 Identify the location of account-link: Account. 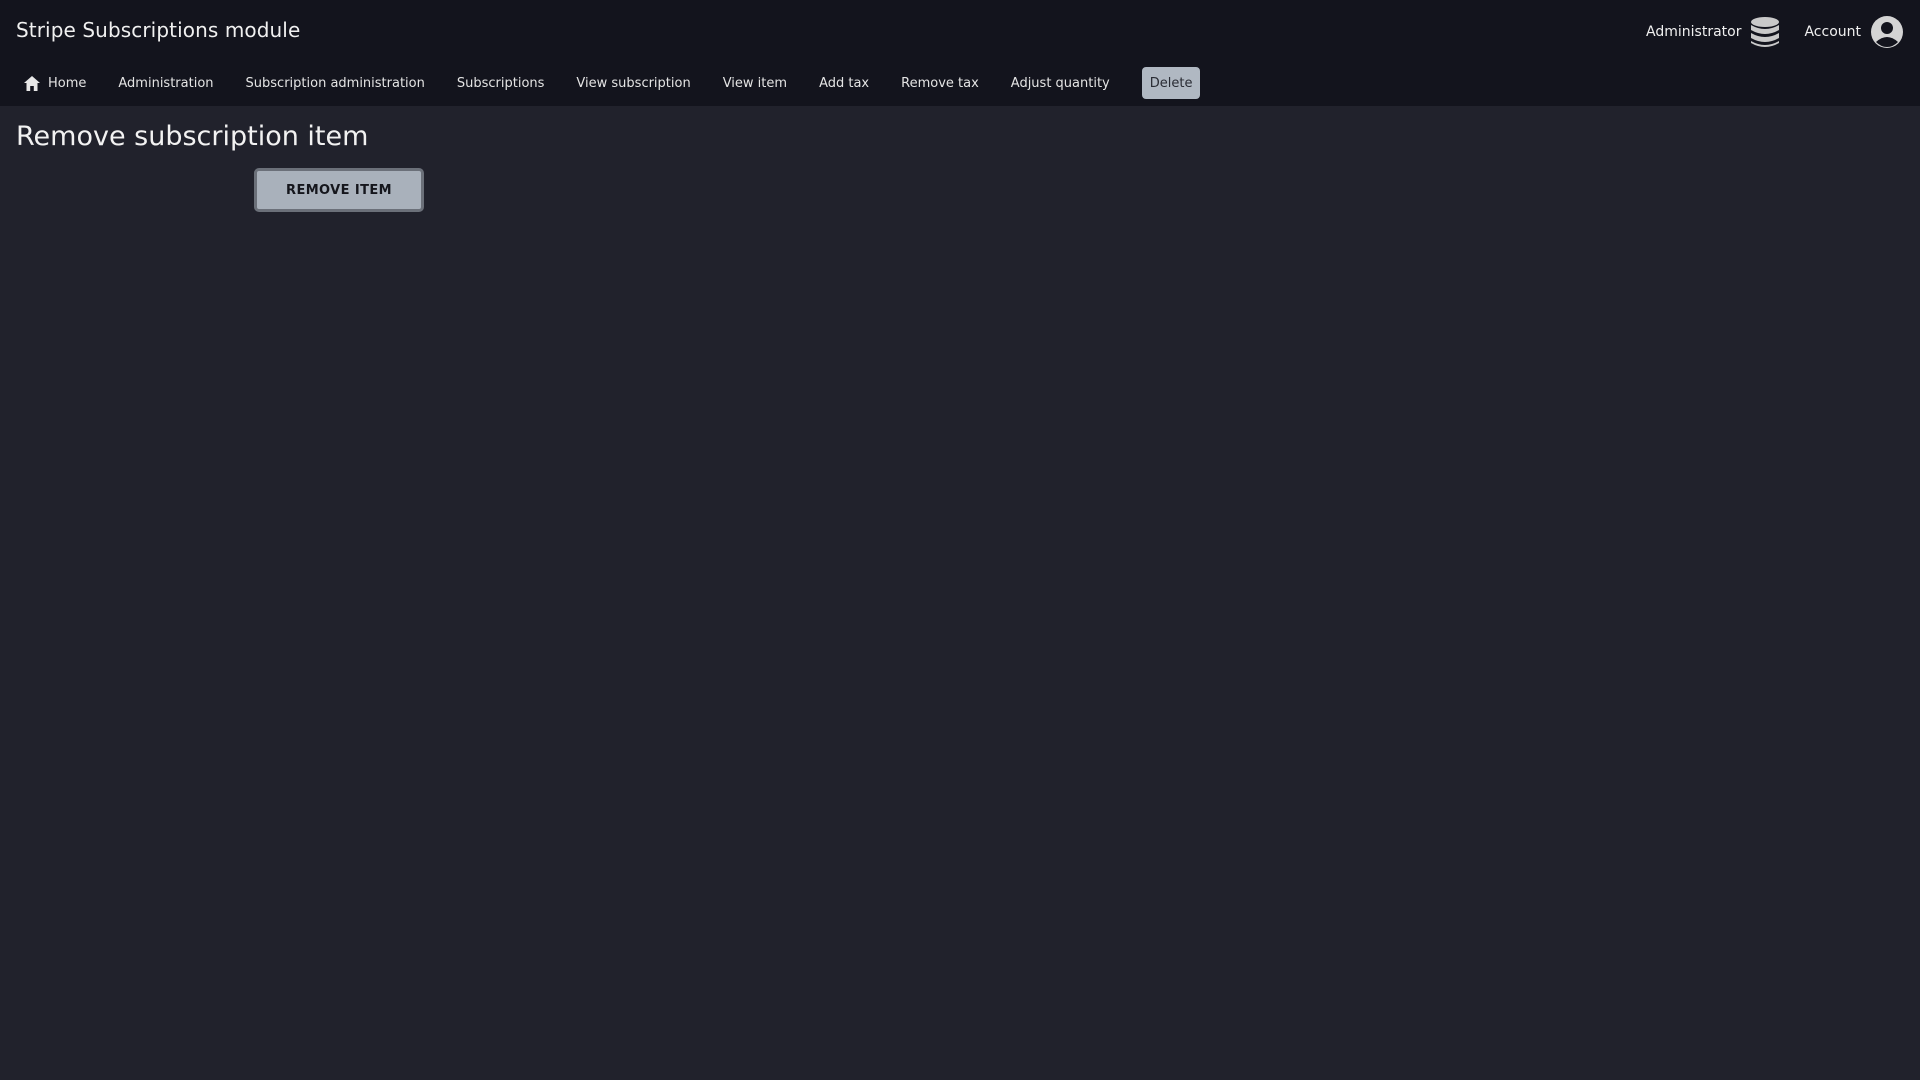
(1854, 32).